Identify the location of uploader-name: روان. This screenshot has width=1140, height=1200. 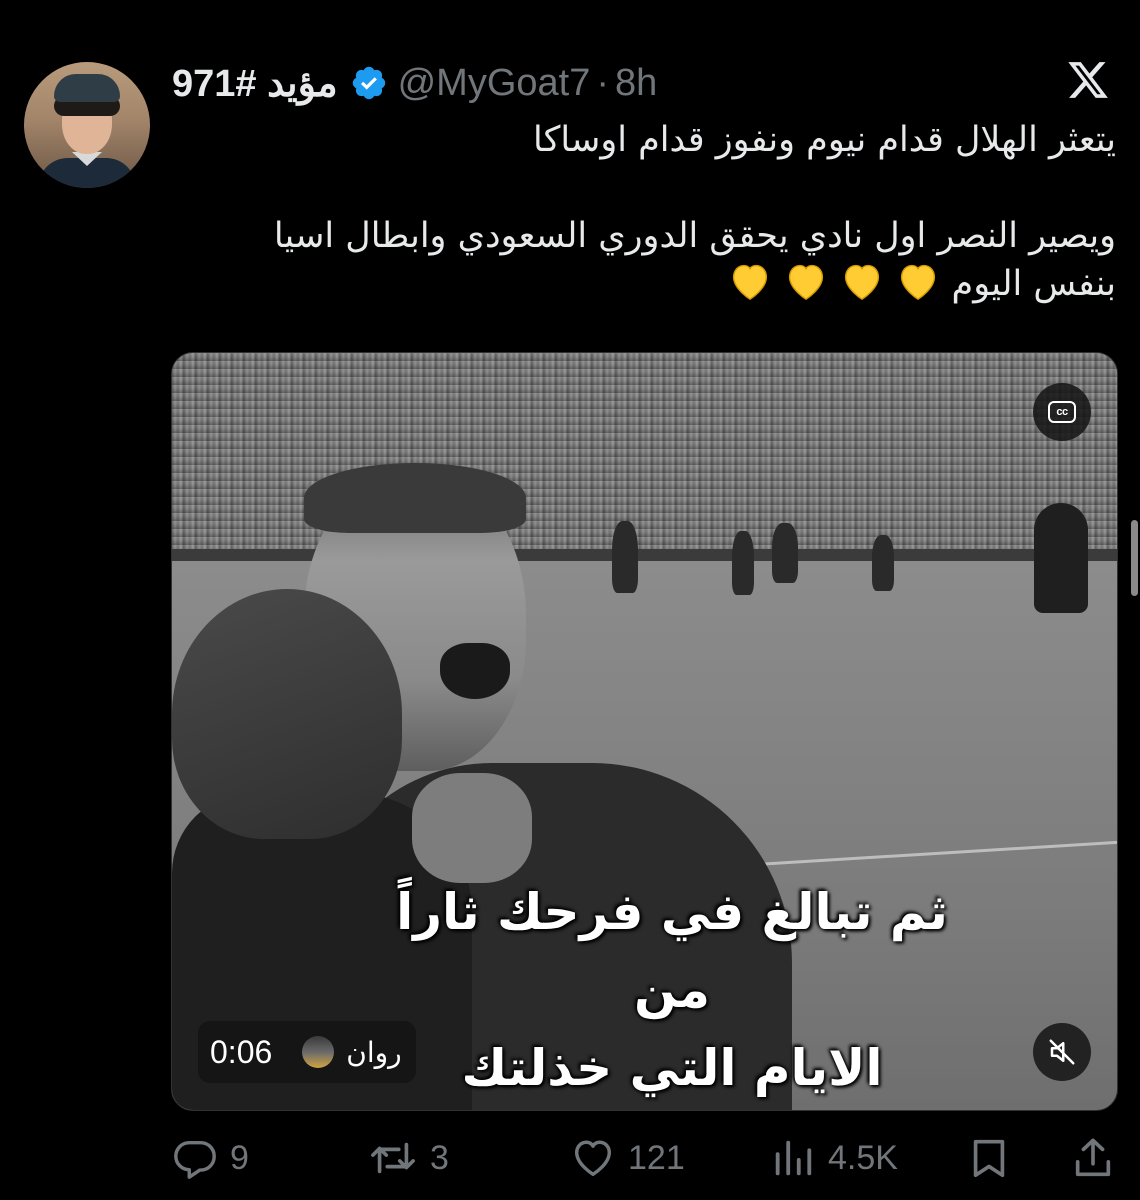
(374, 1052).